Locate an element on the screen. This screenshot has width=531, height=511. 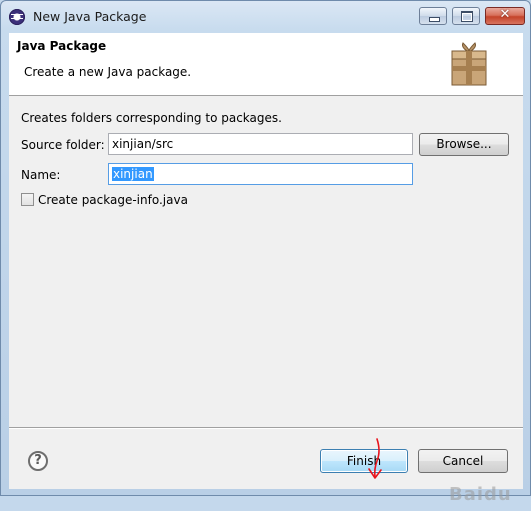
package-info-label: Create package-info.java is located at coordinates (113, 200).